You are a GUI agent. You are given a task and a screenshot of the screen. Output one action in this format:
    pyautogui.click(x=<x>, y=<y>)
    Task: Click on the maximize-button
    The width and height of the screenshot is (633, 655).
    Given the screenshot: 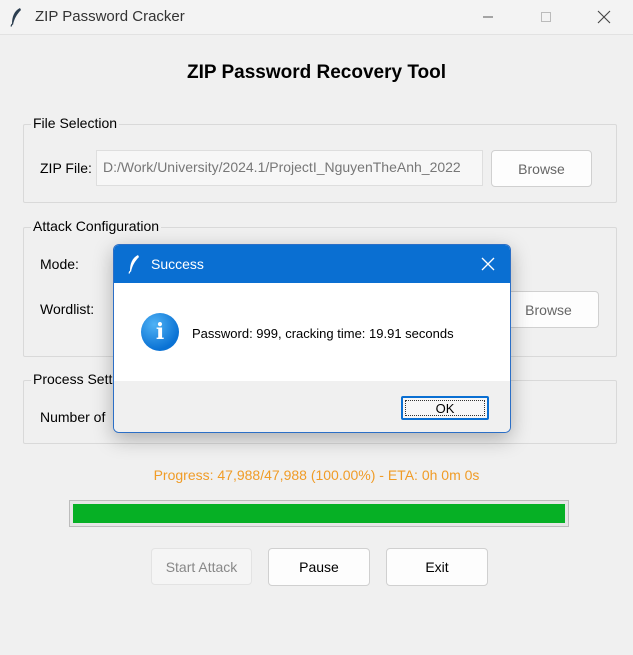 What is the action you would take?
    pyautogui.click(x=546, y=17)
    